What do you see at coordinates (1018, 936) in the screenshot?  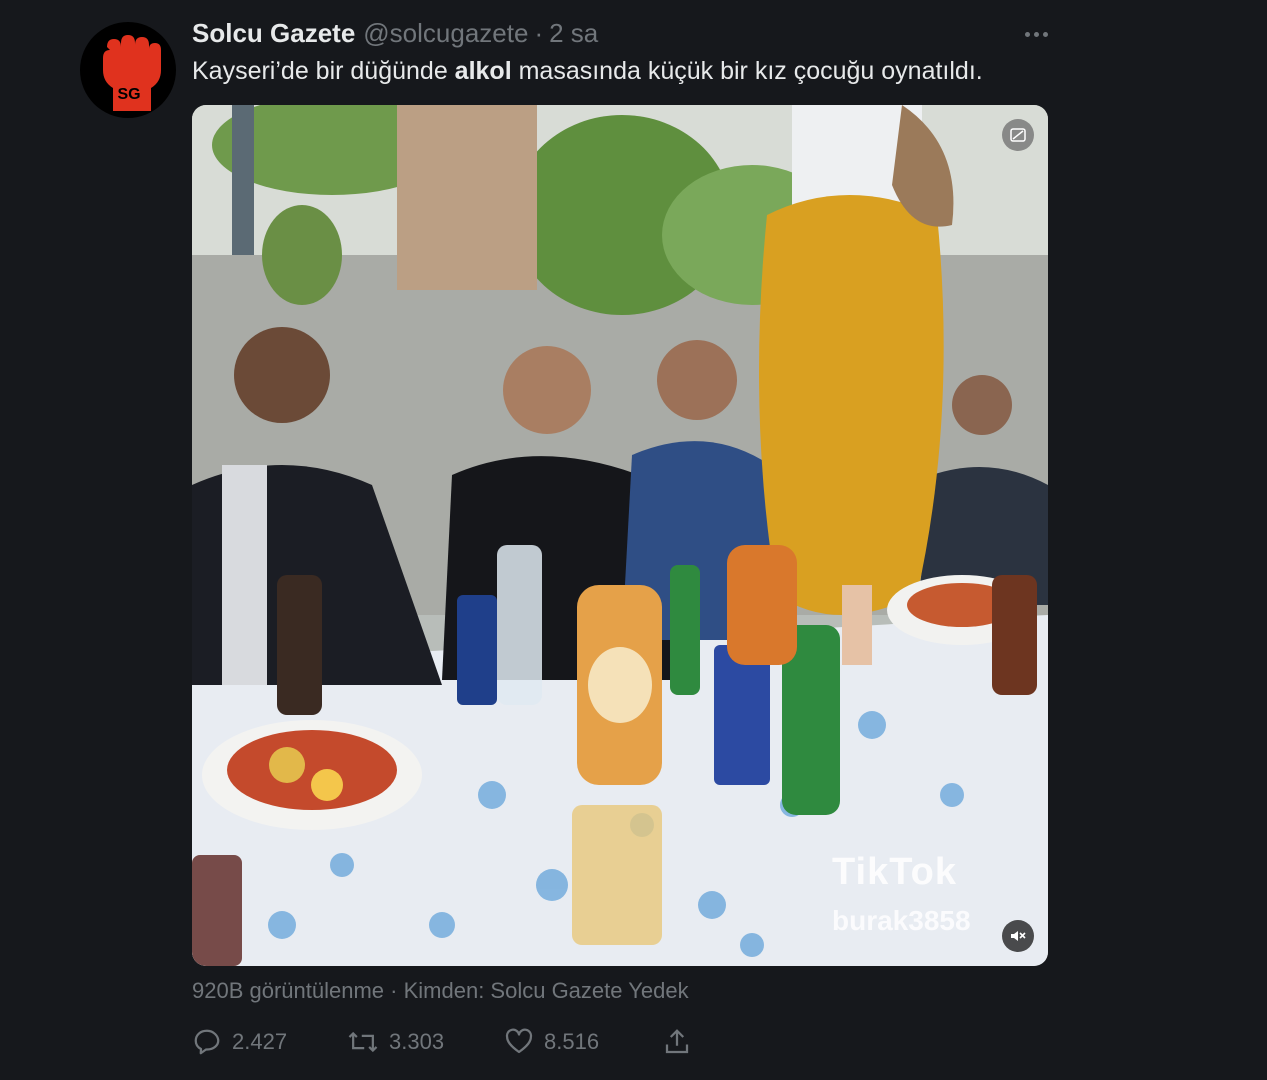 I see `muted-speaker-icon` at bounding box center [1018, 936].